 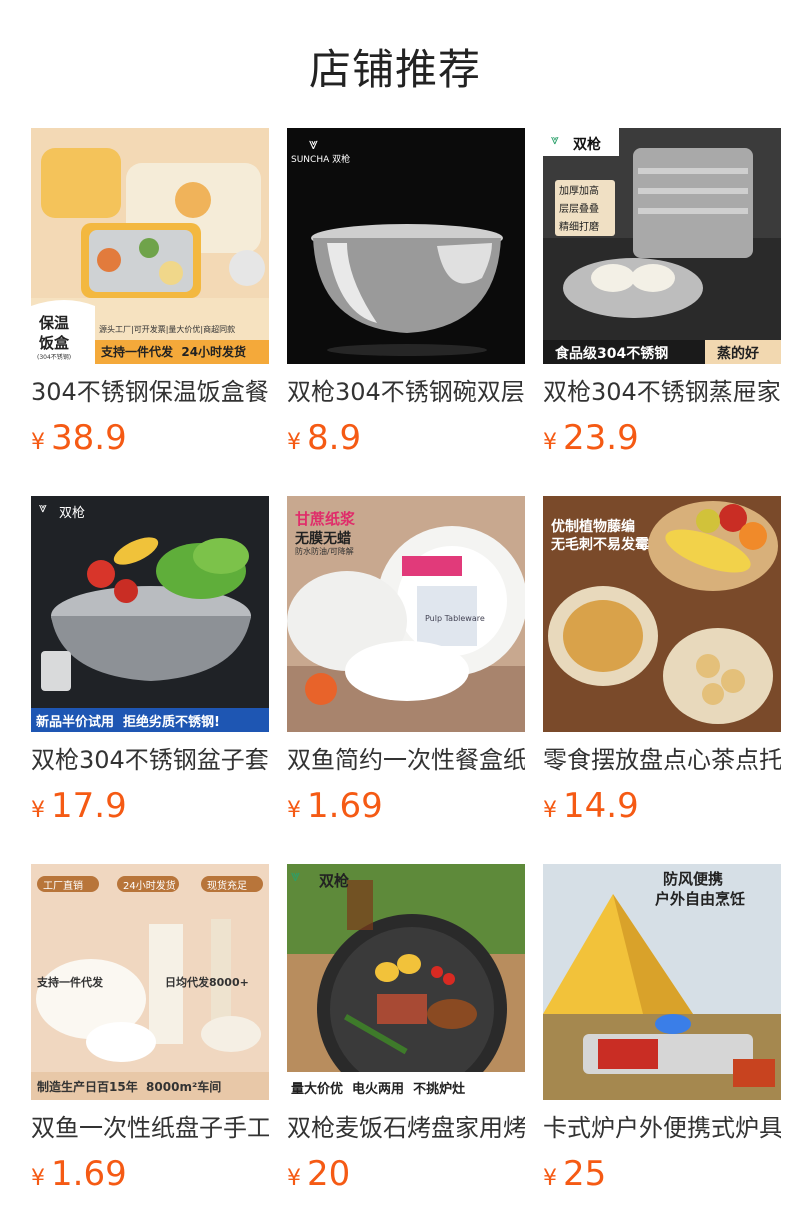 I want to click on product-name: 双枪304不锈钢盆子套, so click(x=150, y=760).